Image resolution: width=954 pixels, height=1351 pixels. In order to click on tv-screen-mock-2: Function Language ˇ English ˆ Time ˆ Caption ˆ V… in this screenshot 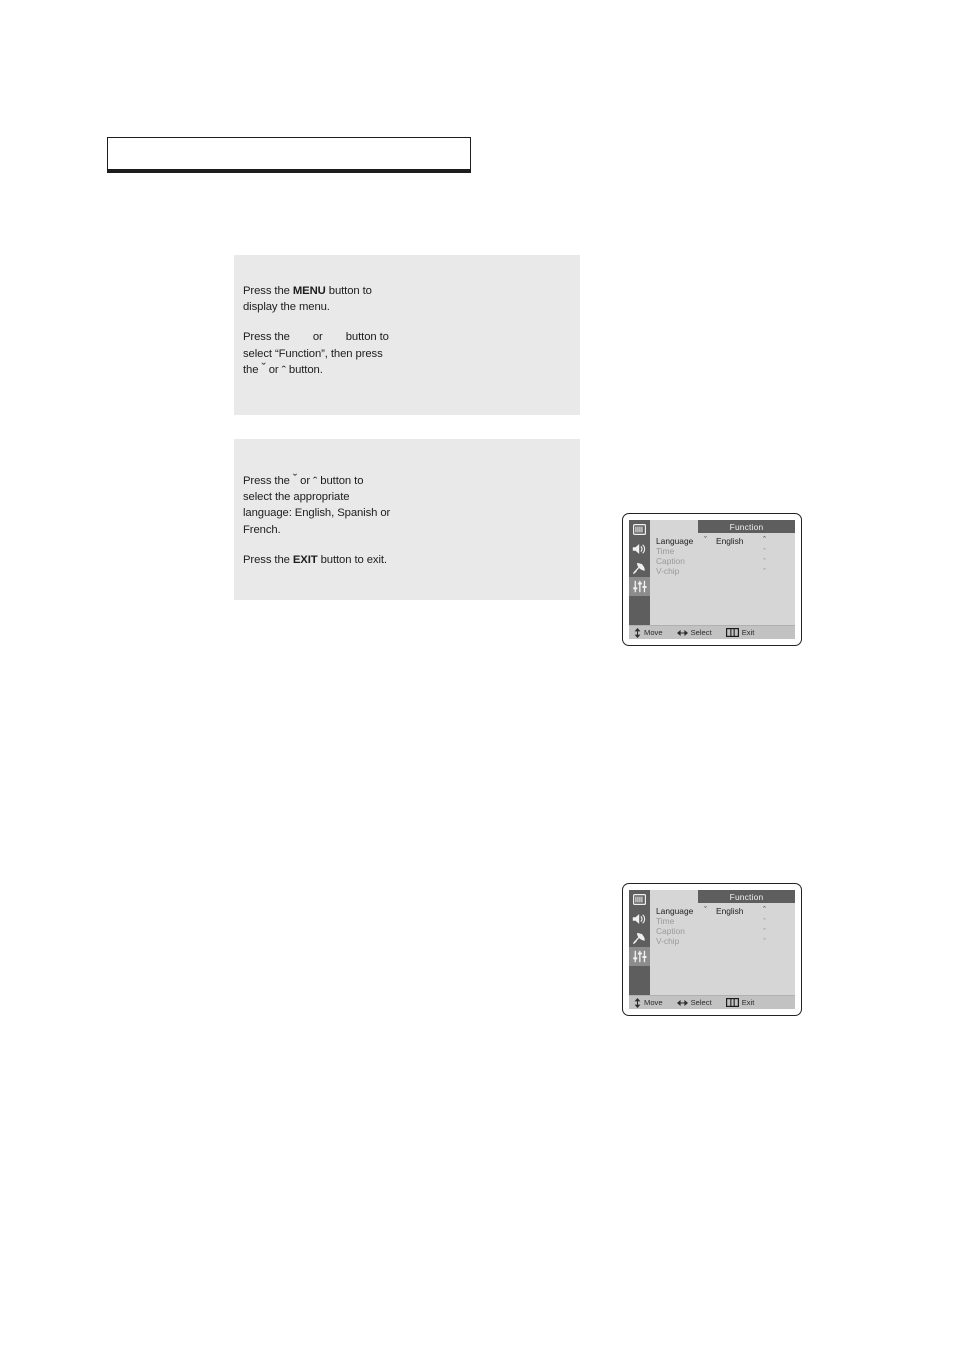, I will do `click(712, 949)`.